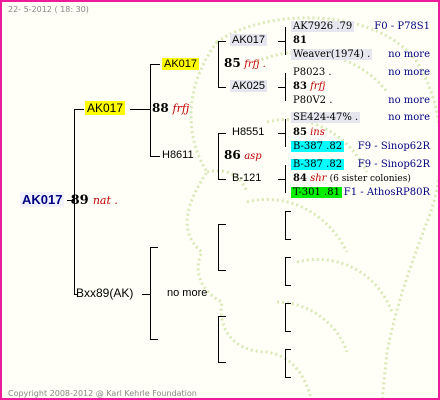  What do you see at coordinates (393, 146) in the screenshot?
I see `g4-9-right: F9 - Sinop62R` at bounding box center [393, 146].